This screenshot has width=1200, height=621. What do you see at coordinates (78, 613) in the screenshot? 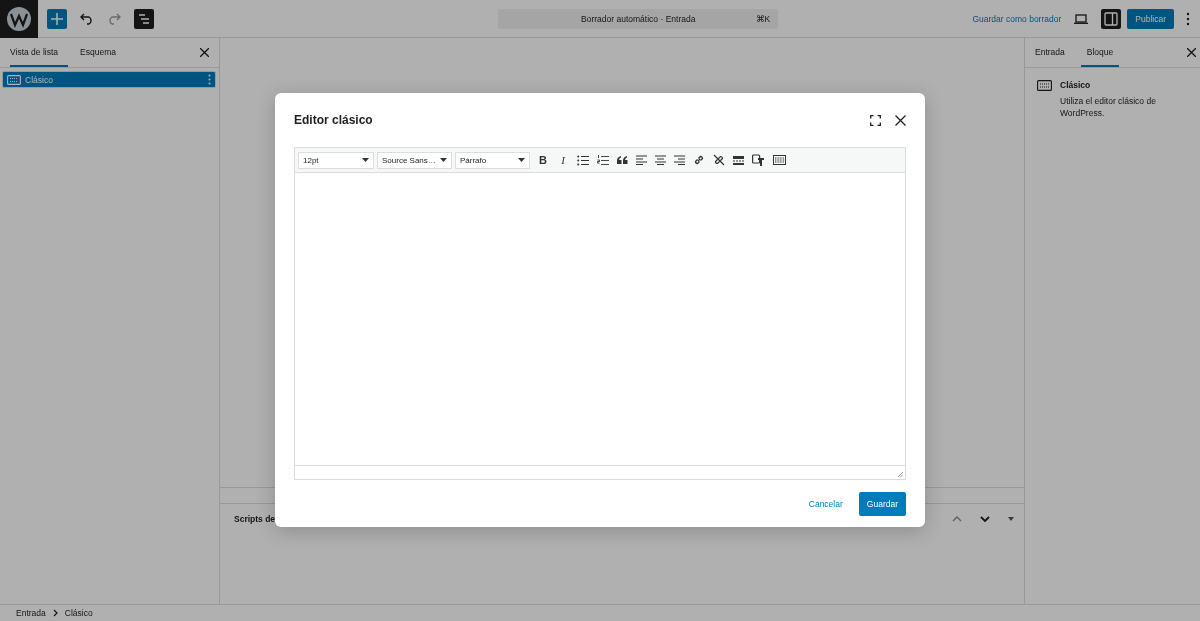
I see `breadcrumb-link: Clásico` at bounding box center [78, 613].